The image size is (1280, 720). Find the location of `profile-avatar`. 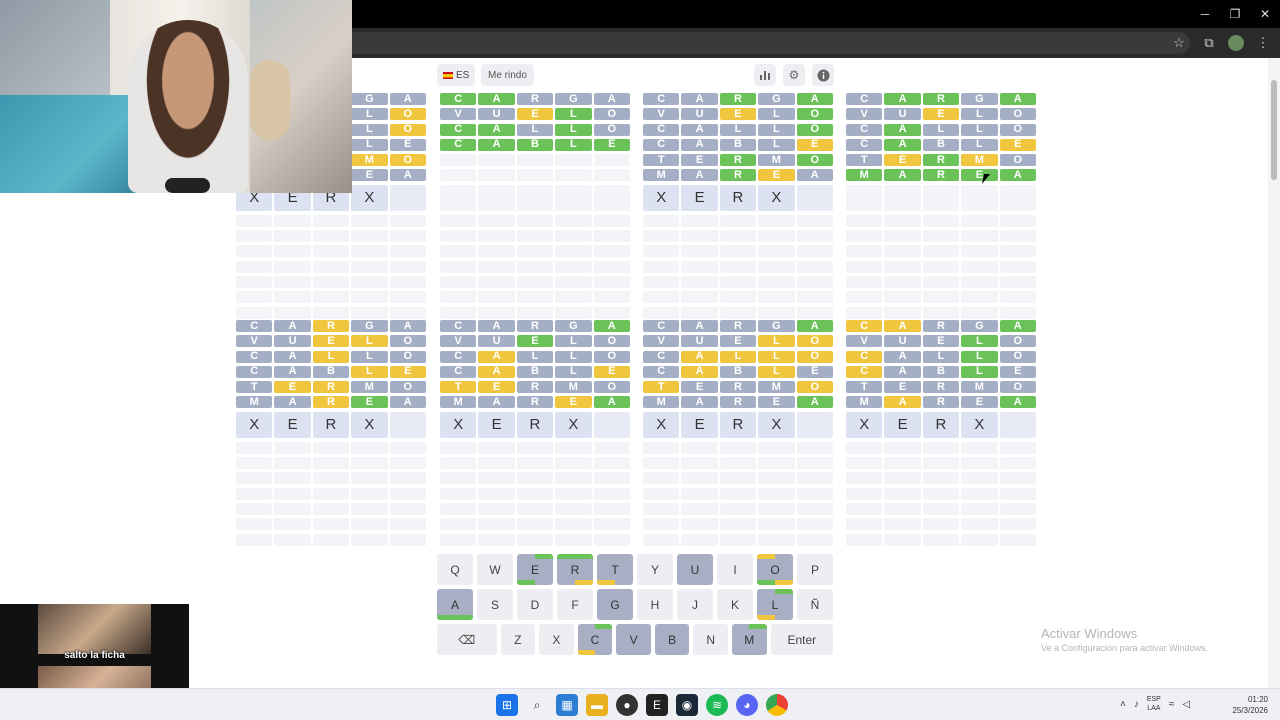

profile-avatar is located at coordinates (1236, 43).